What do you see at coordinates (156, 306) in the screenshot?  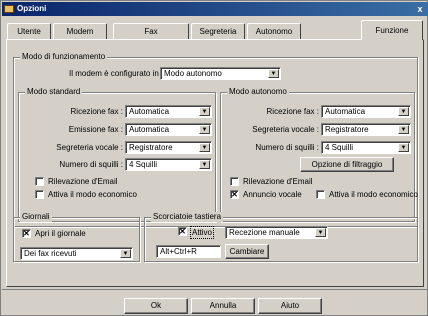 I see `ok-button: Ok` at bounding box center [156, 306].